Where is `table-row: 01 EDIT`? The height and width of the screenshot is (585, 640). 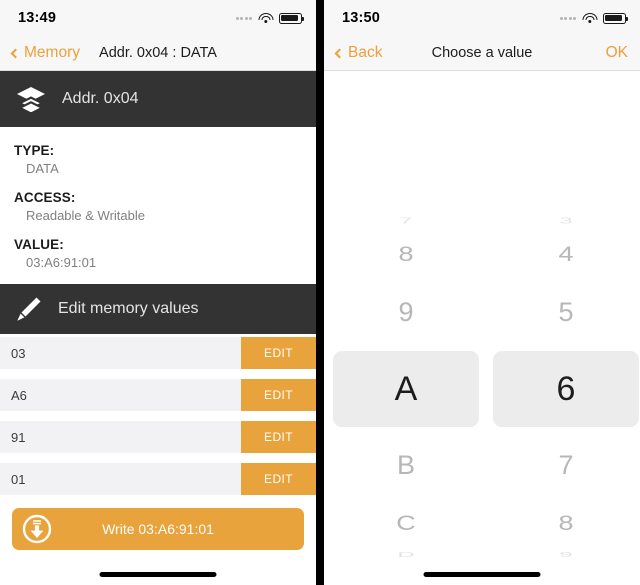
table-row: 01 EDIT is located at coordinates (158, 479).